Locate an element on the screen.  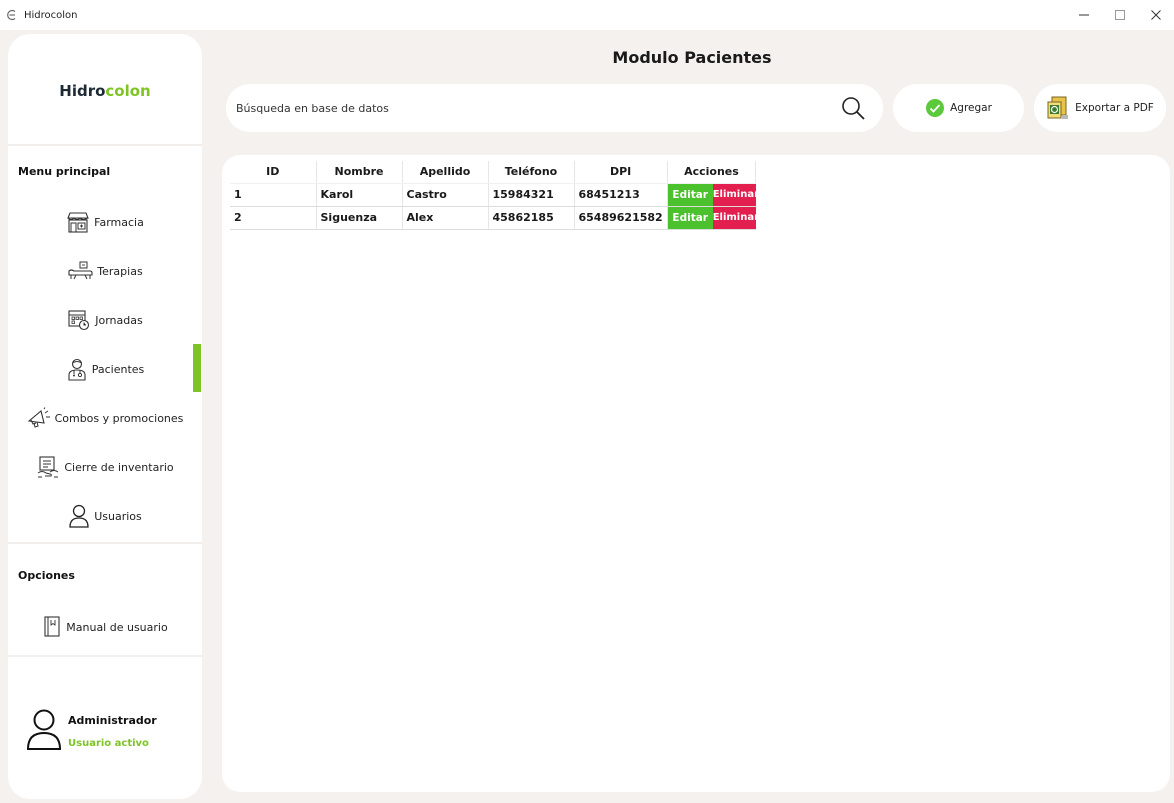
sidebar-item-combos-promociones: Combos y promociones is located at coordinates (105, 418).